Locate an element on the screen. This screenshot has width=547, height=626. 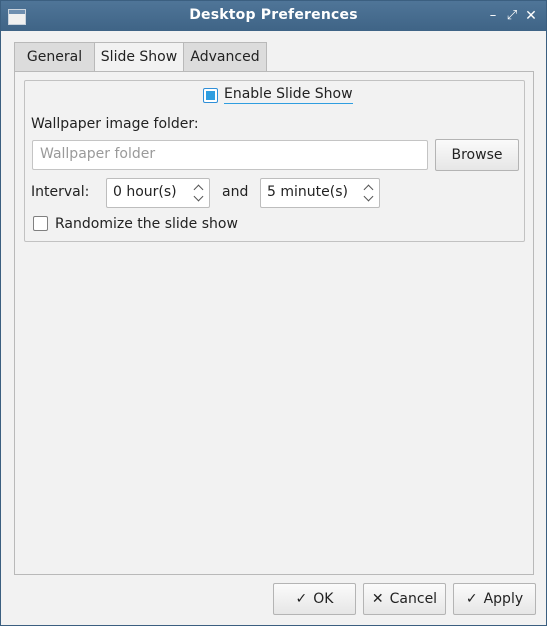
close-icon: ✕ is located at coordinates (531, 16).